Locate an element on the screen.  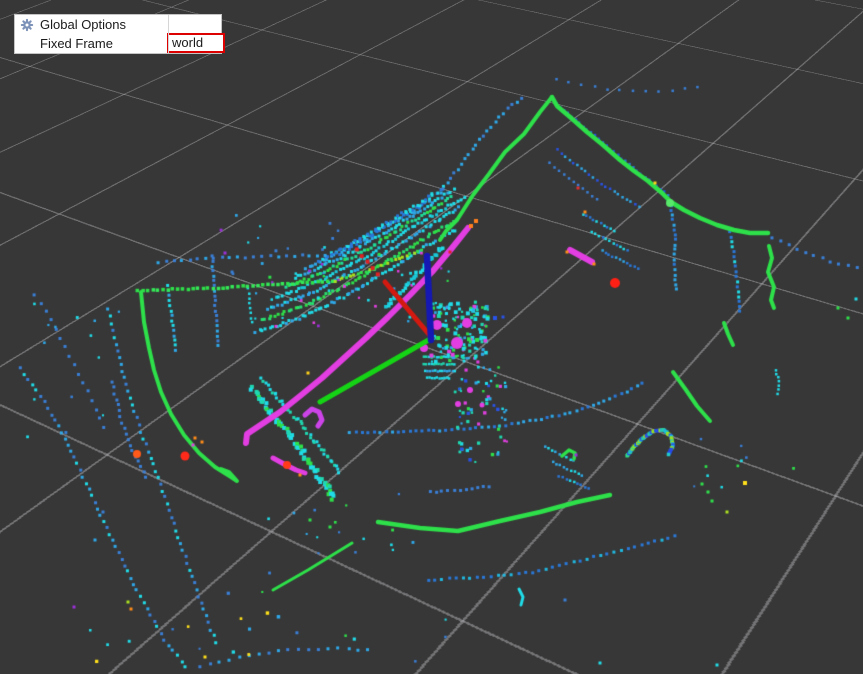
global-options-row: Global Options is located at coordinates (118, 24).